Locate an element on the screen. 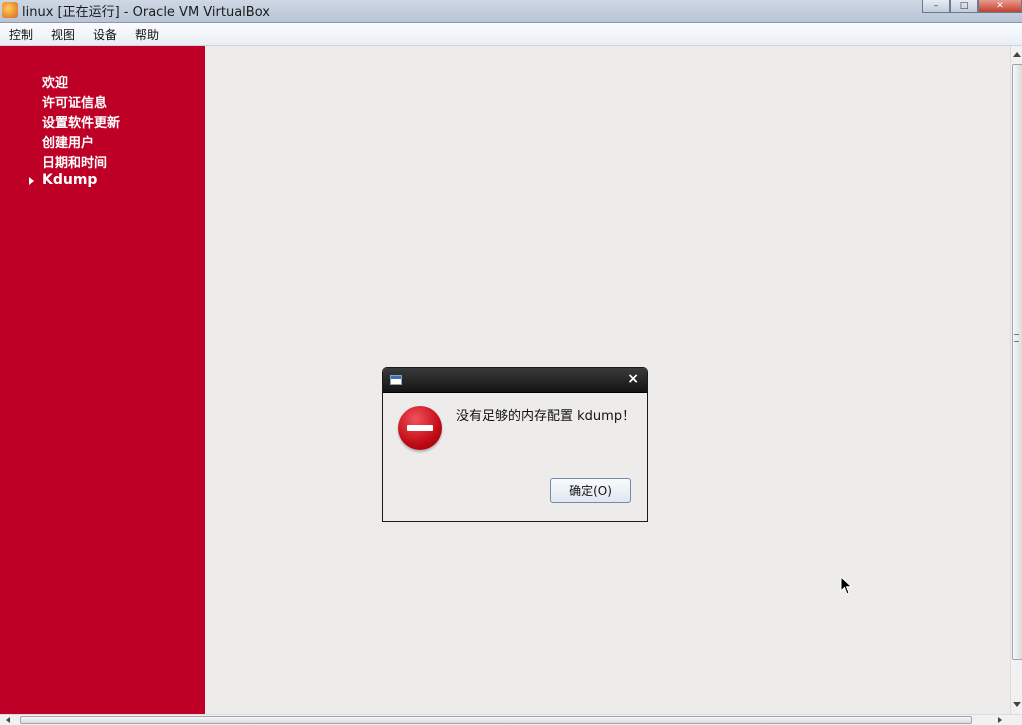  sidebar-item-create-user: 创建用户 is located at coordinates (68, 143).